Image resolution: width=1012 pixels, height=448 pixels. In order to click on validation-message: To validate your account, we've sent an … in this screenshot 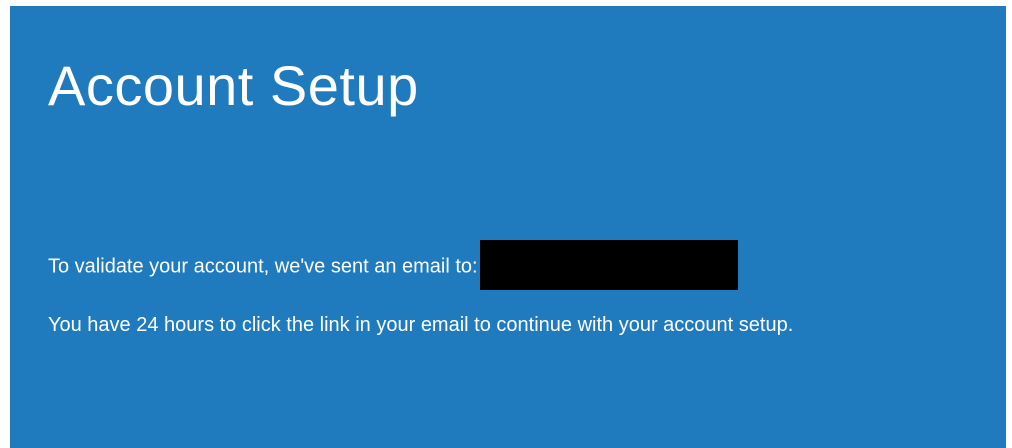, I will do `click(393, 266)`.